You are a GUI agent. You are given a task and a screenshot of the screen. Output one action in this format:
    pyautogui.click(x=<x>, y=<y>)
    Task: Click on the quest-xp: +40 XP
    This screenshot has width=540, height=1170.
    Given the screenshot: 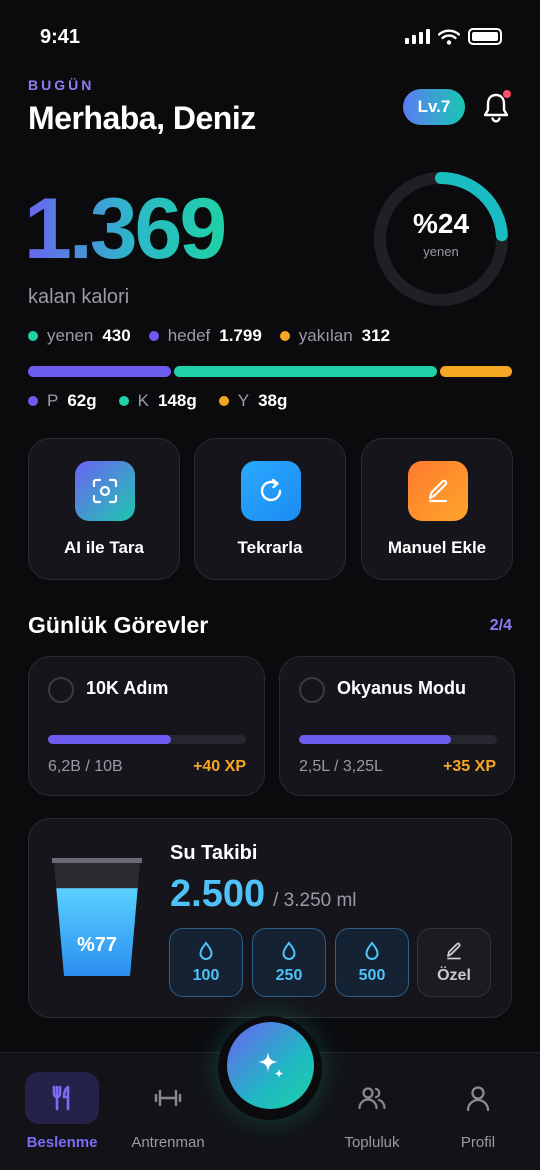 What is the action you would take?
    pyautogui.click(x=219, y=766)
    